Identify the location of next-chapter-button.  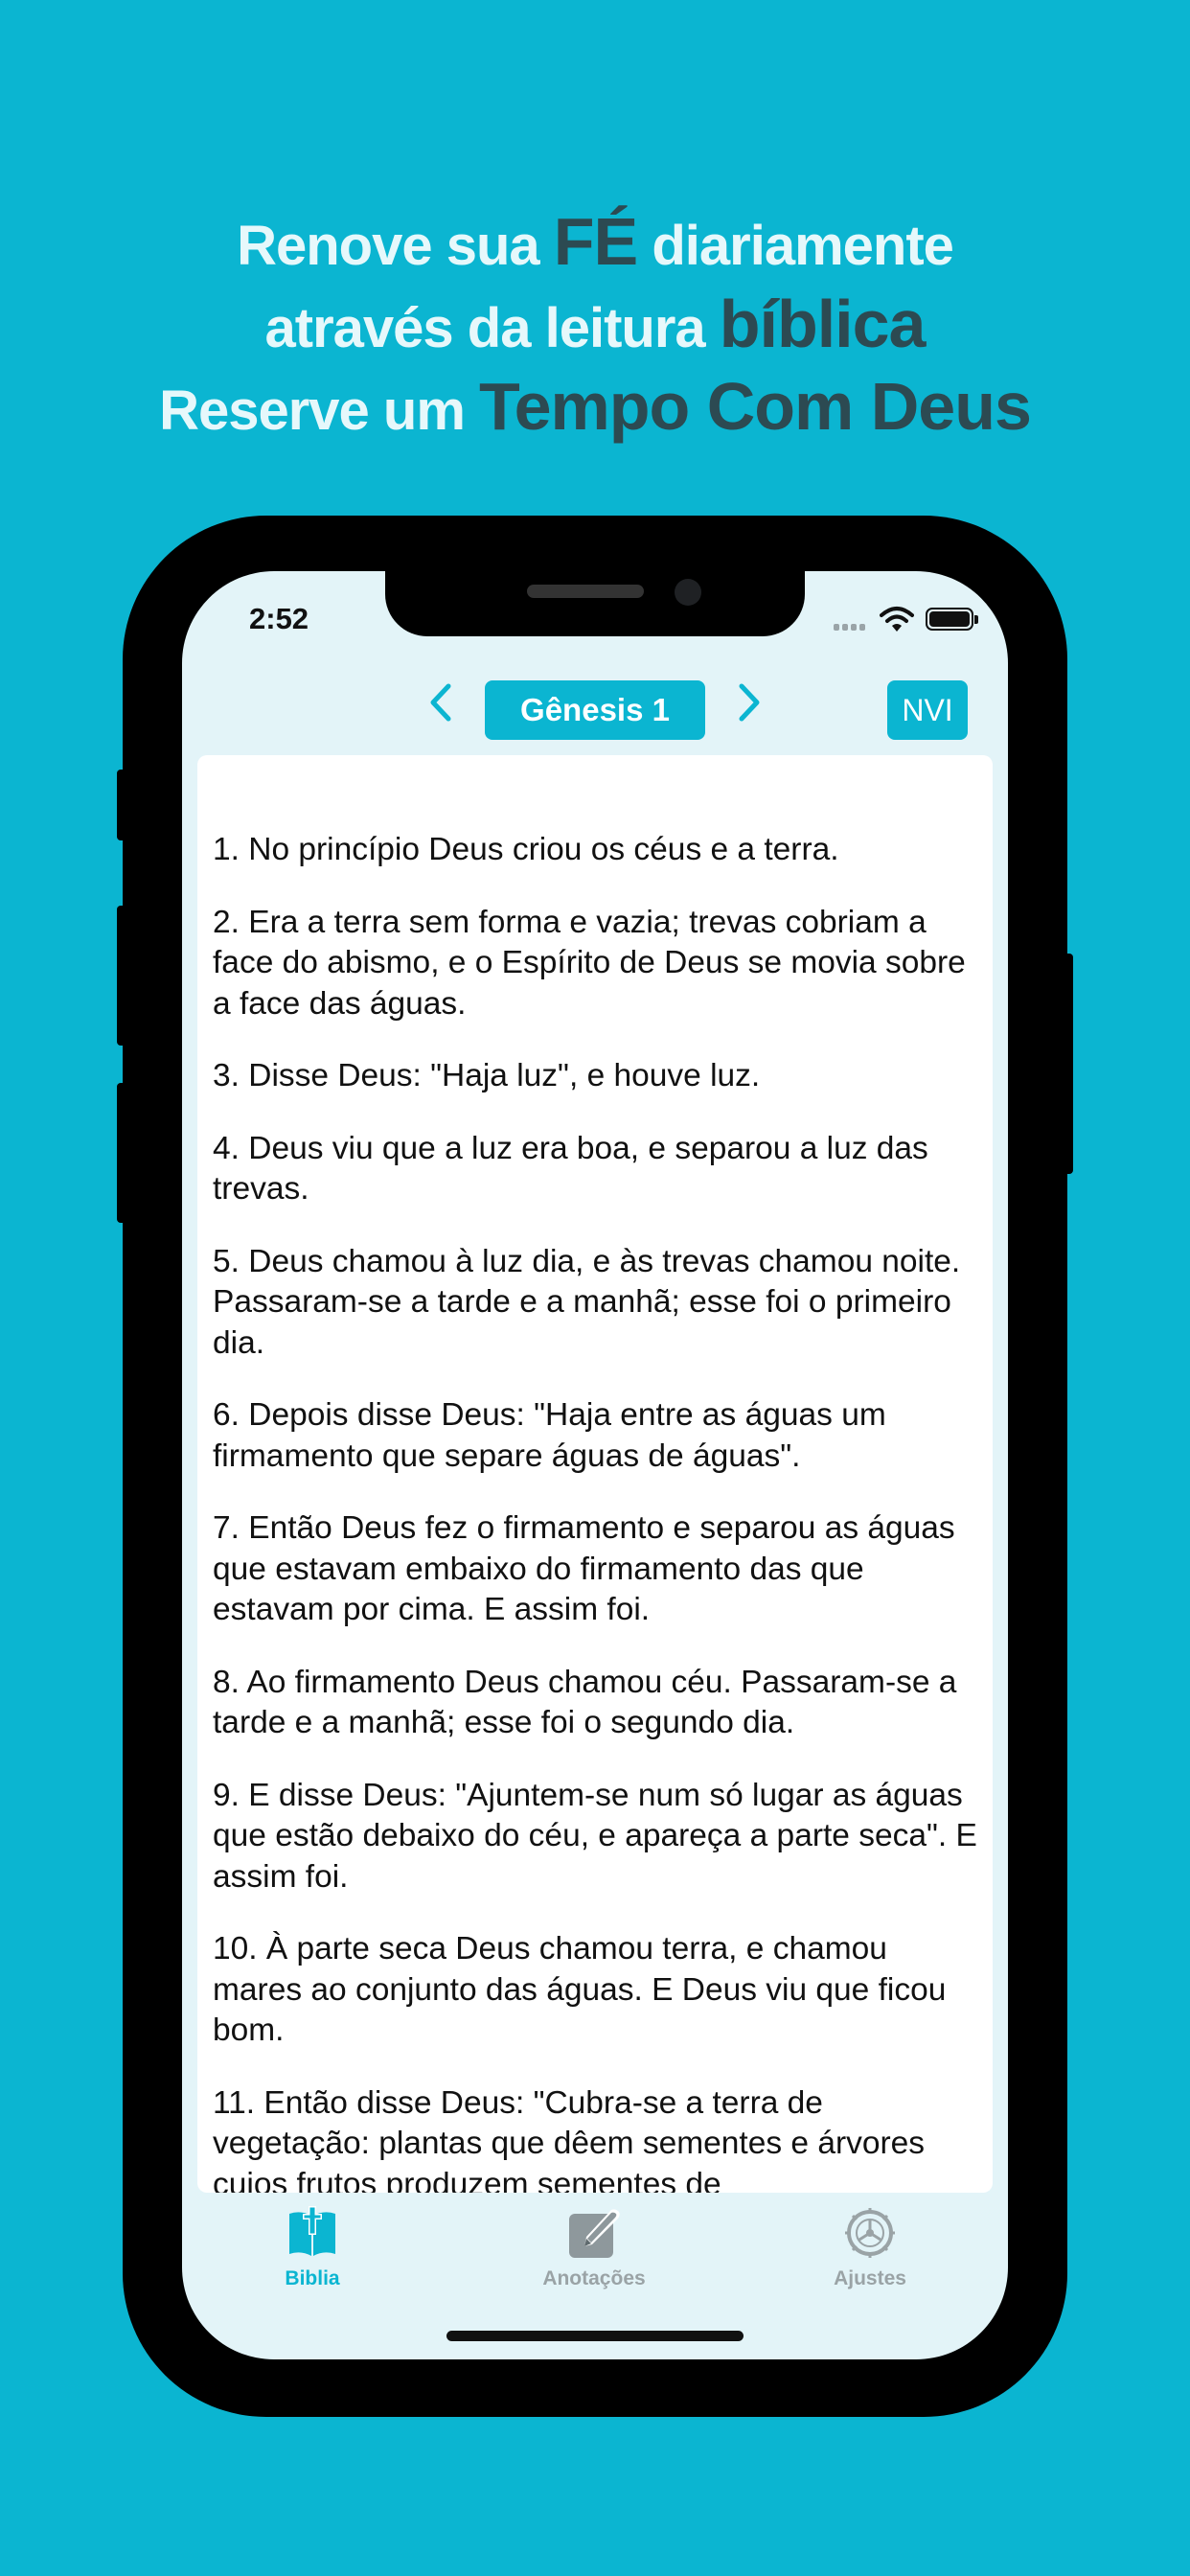
(748, 702).